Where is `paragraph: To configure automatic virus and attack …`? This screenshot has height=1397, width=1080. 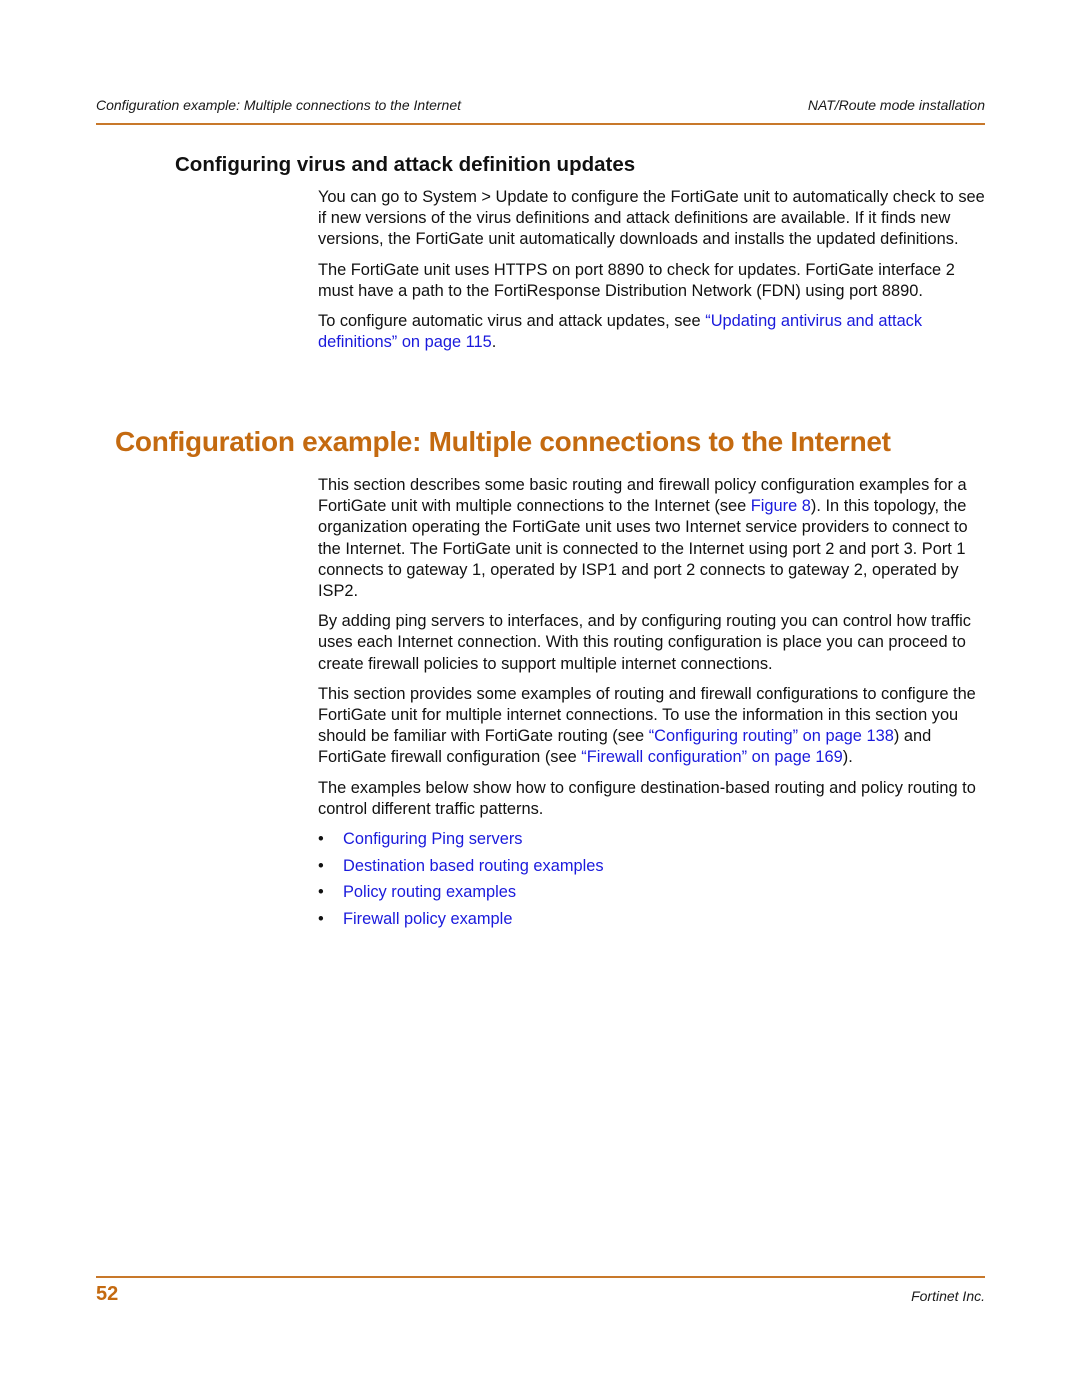 paragraph: To configure automatic virus and attack … is located at coordinates (654, 332).